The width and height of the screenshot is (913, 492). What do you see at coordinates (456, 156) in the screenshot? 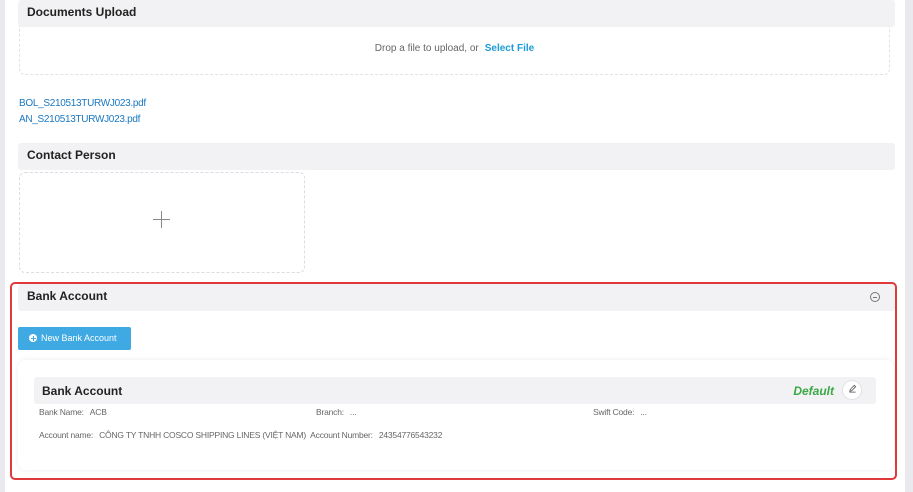
I see `contact-person-header: Contact Person` at bounding box center [456, 156].